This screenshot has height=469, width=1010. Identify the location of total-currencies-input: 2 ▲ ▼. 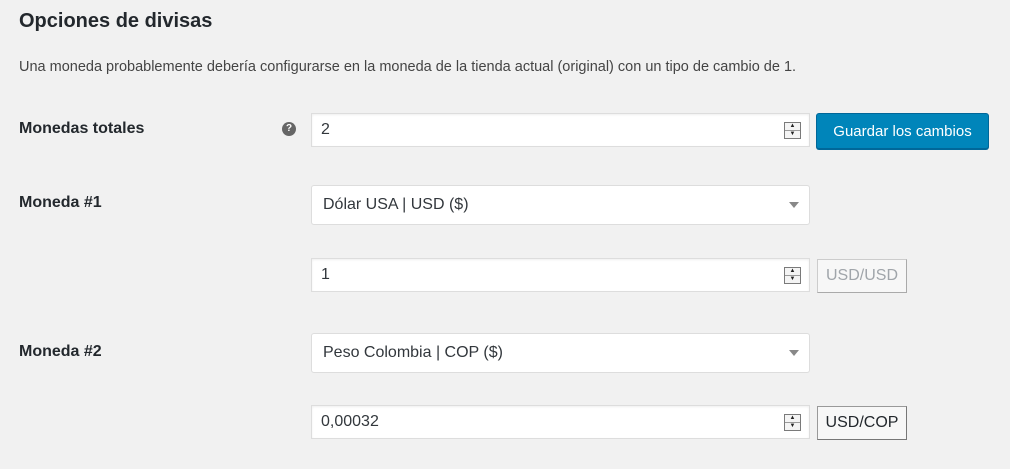
(560, 130).